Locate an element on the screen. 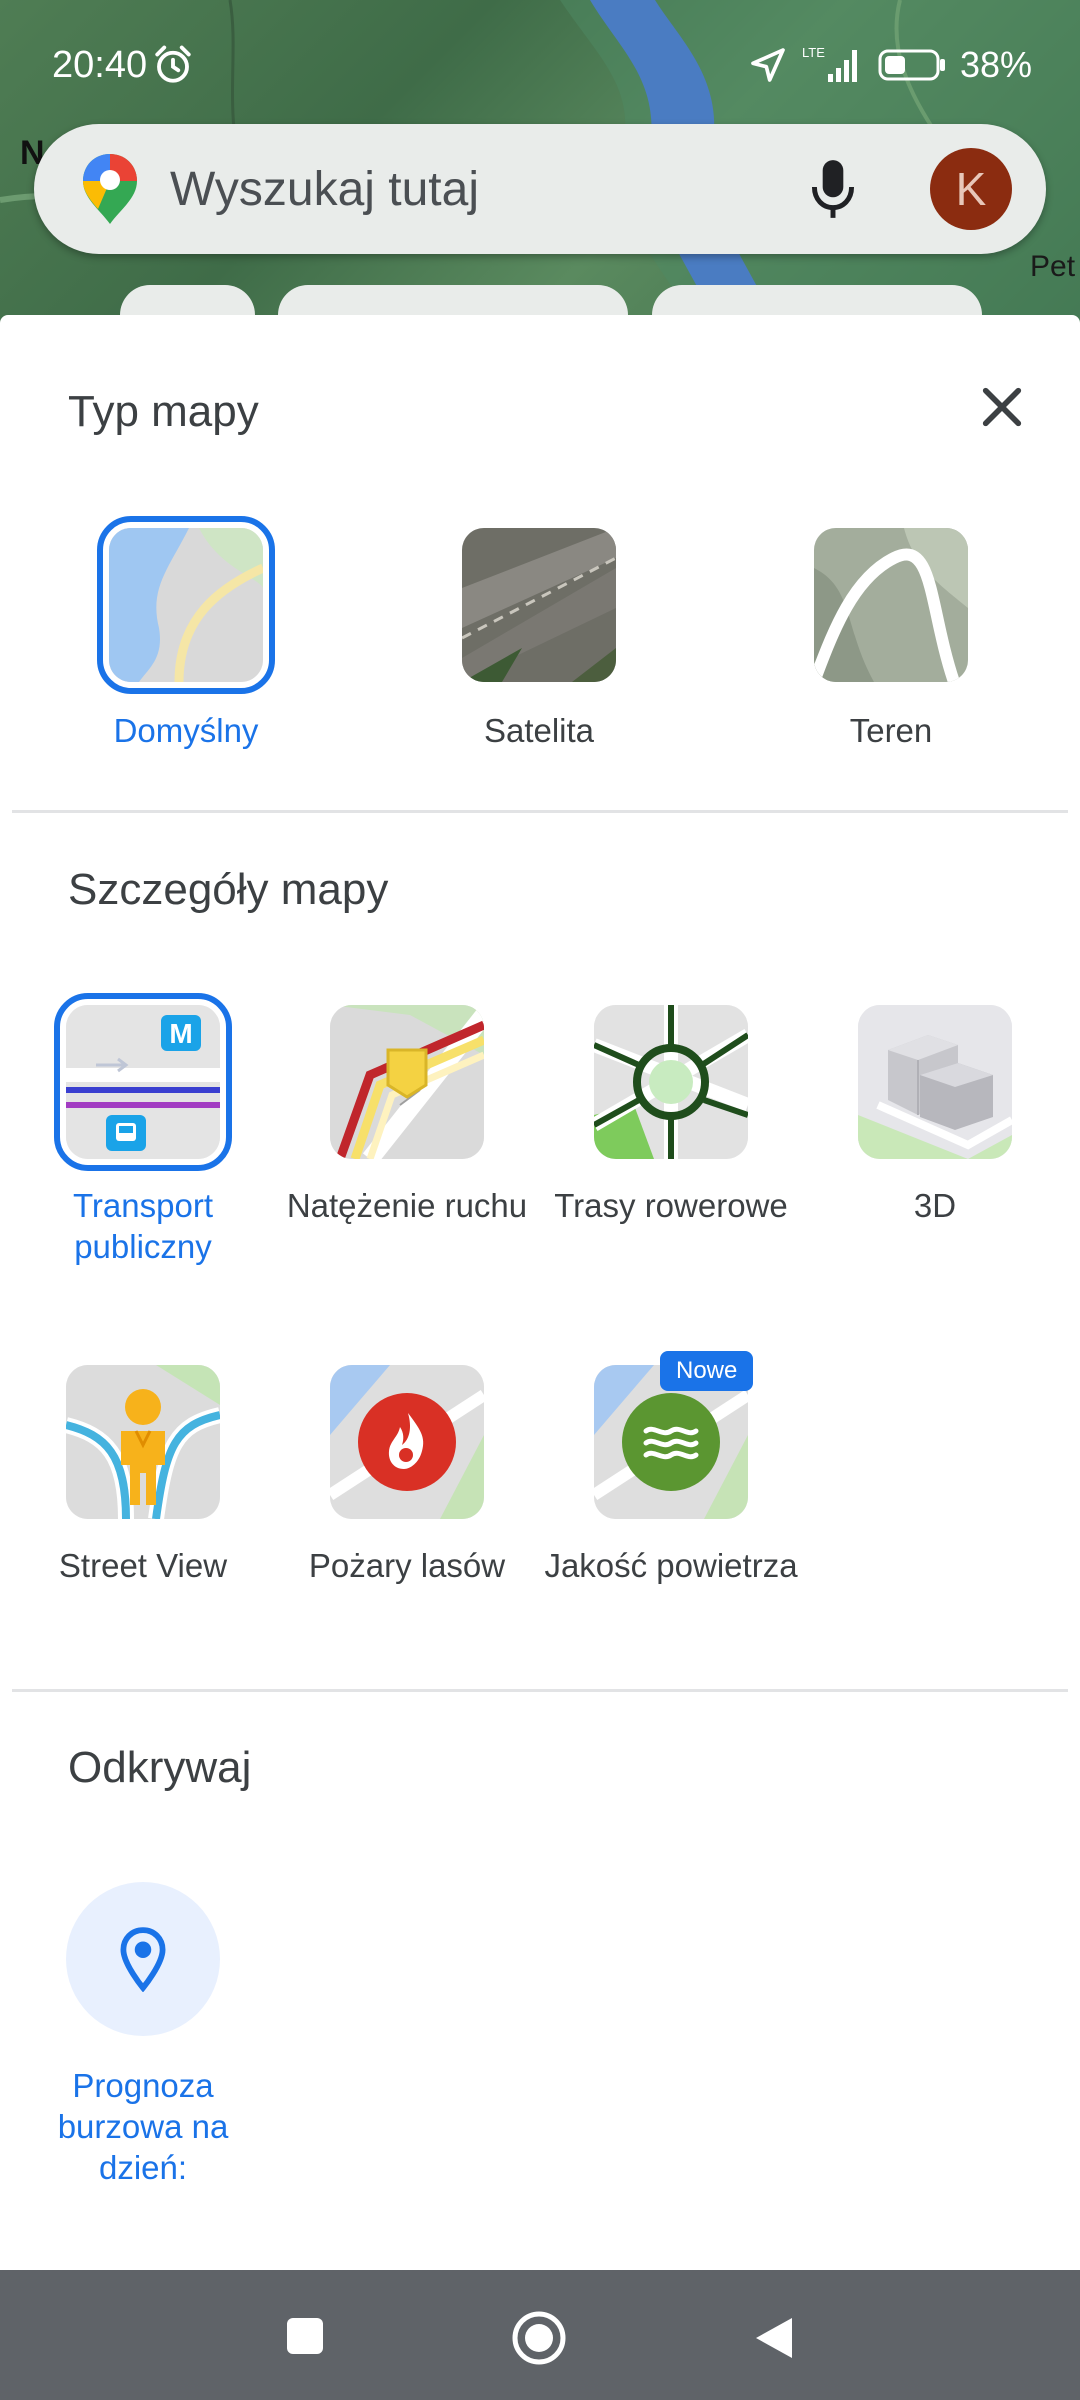  section-title-map-details: Szczegóły mapy is located at coordinates (228, 889).